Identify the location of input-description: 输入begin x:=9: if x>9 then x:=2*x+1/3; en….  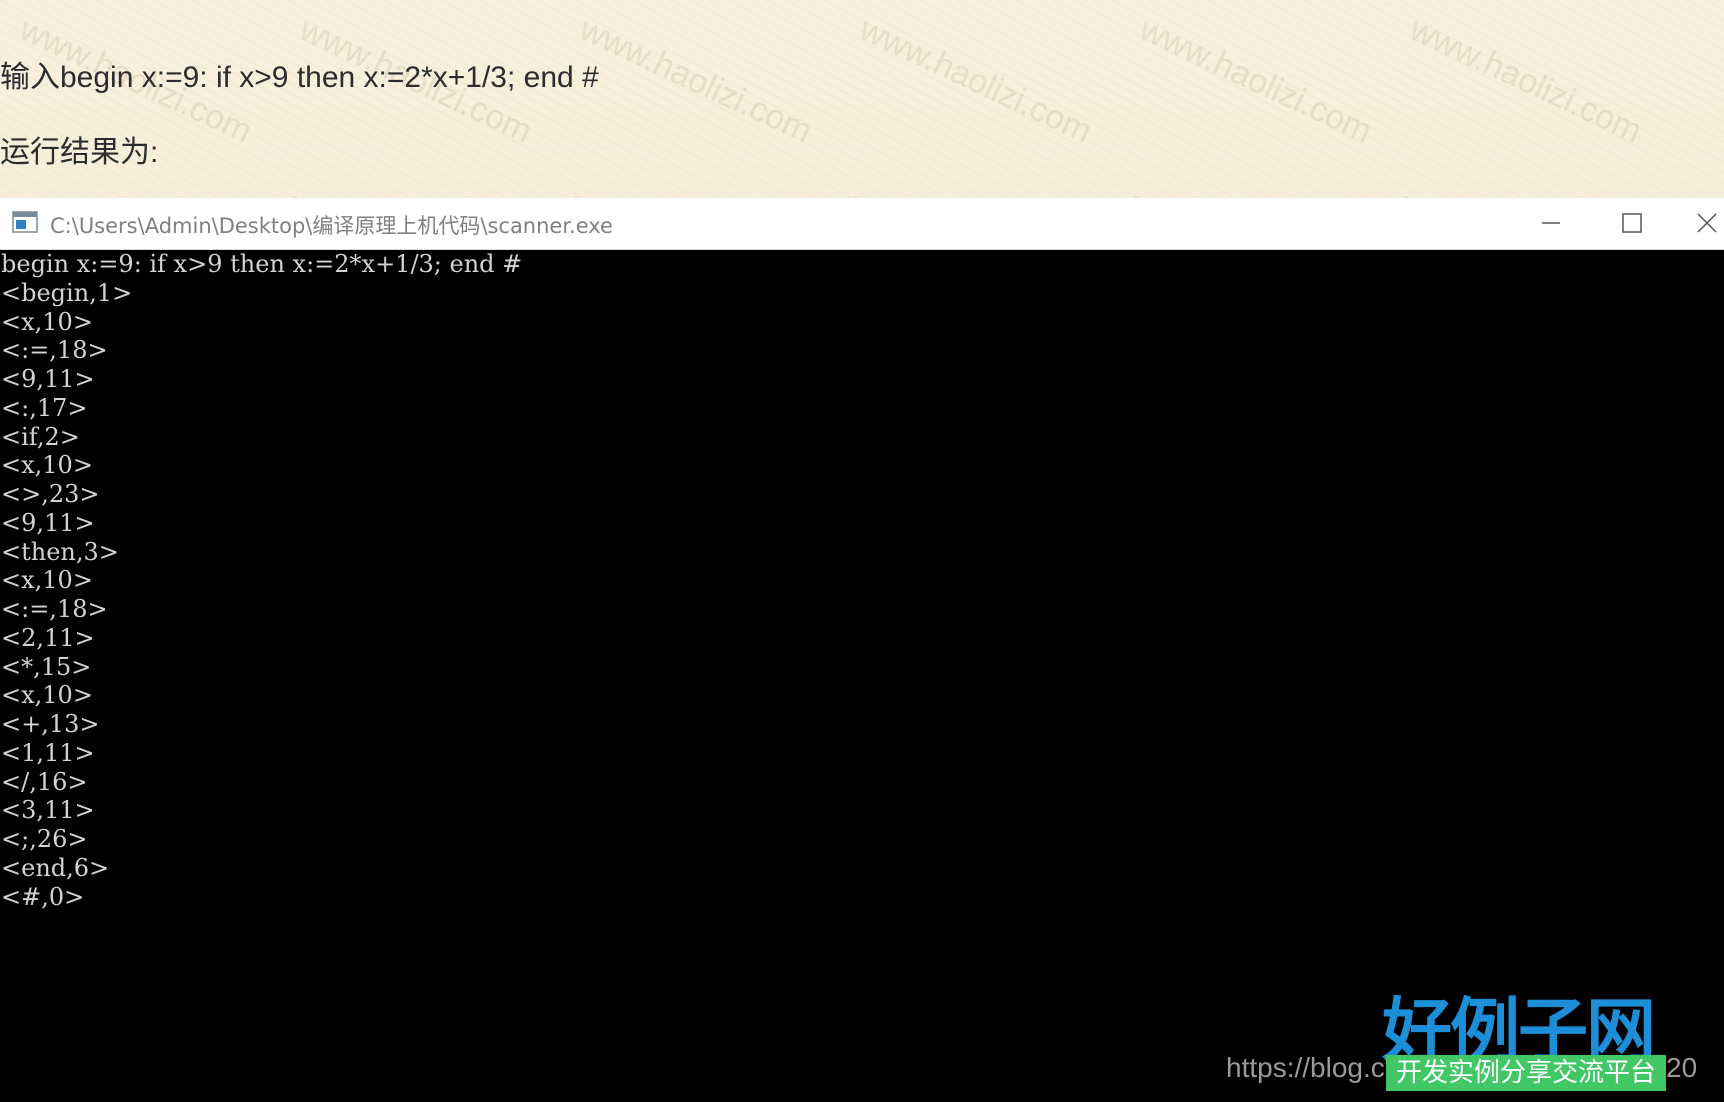
(299, 77).